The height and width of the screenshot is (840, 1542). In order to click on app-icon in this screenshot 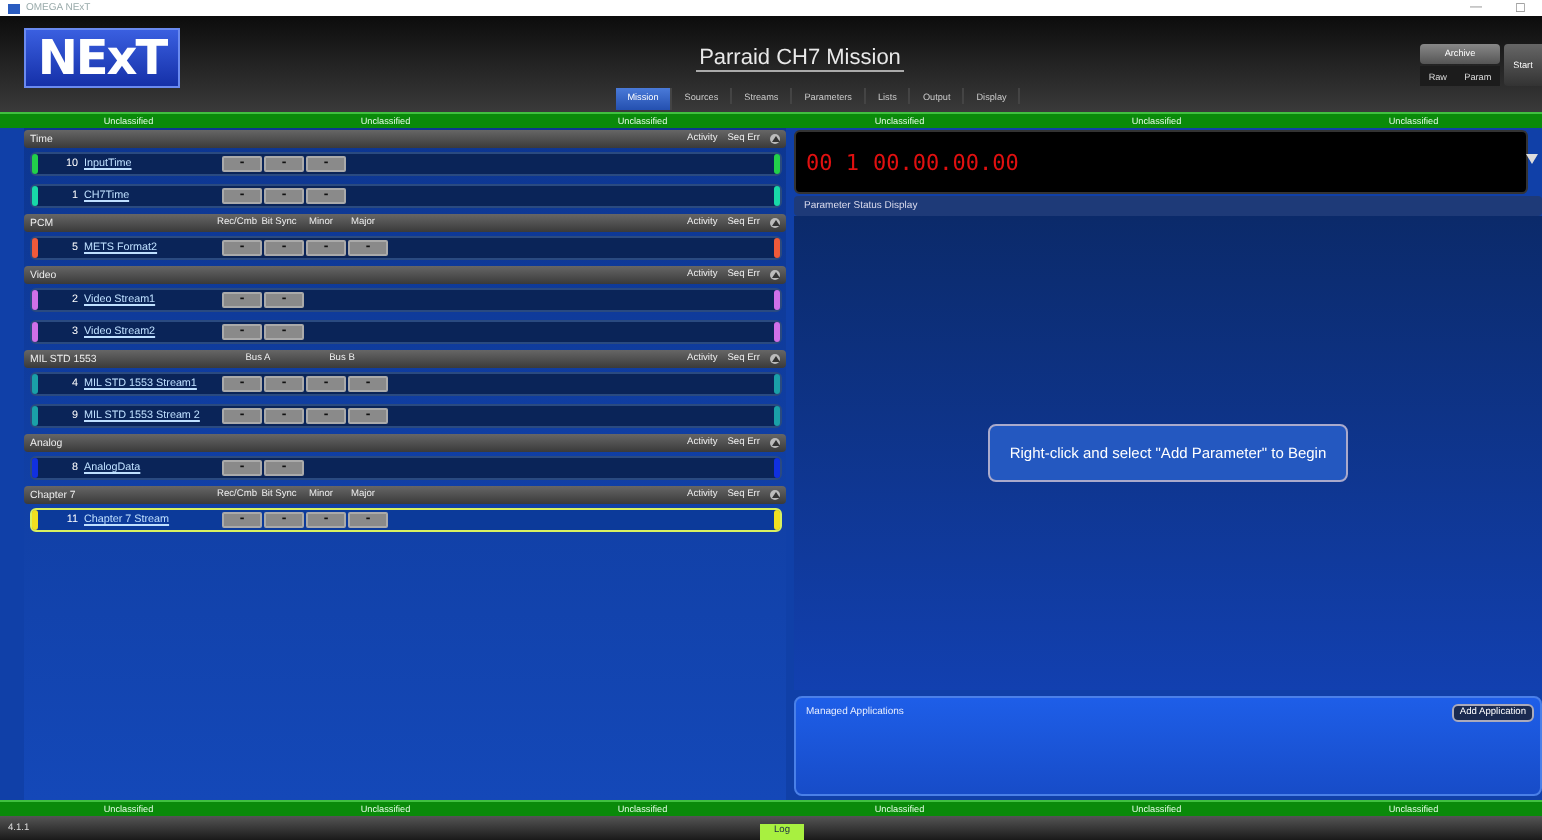, I will do `click(14, 8)`.